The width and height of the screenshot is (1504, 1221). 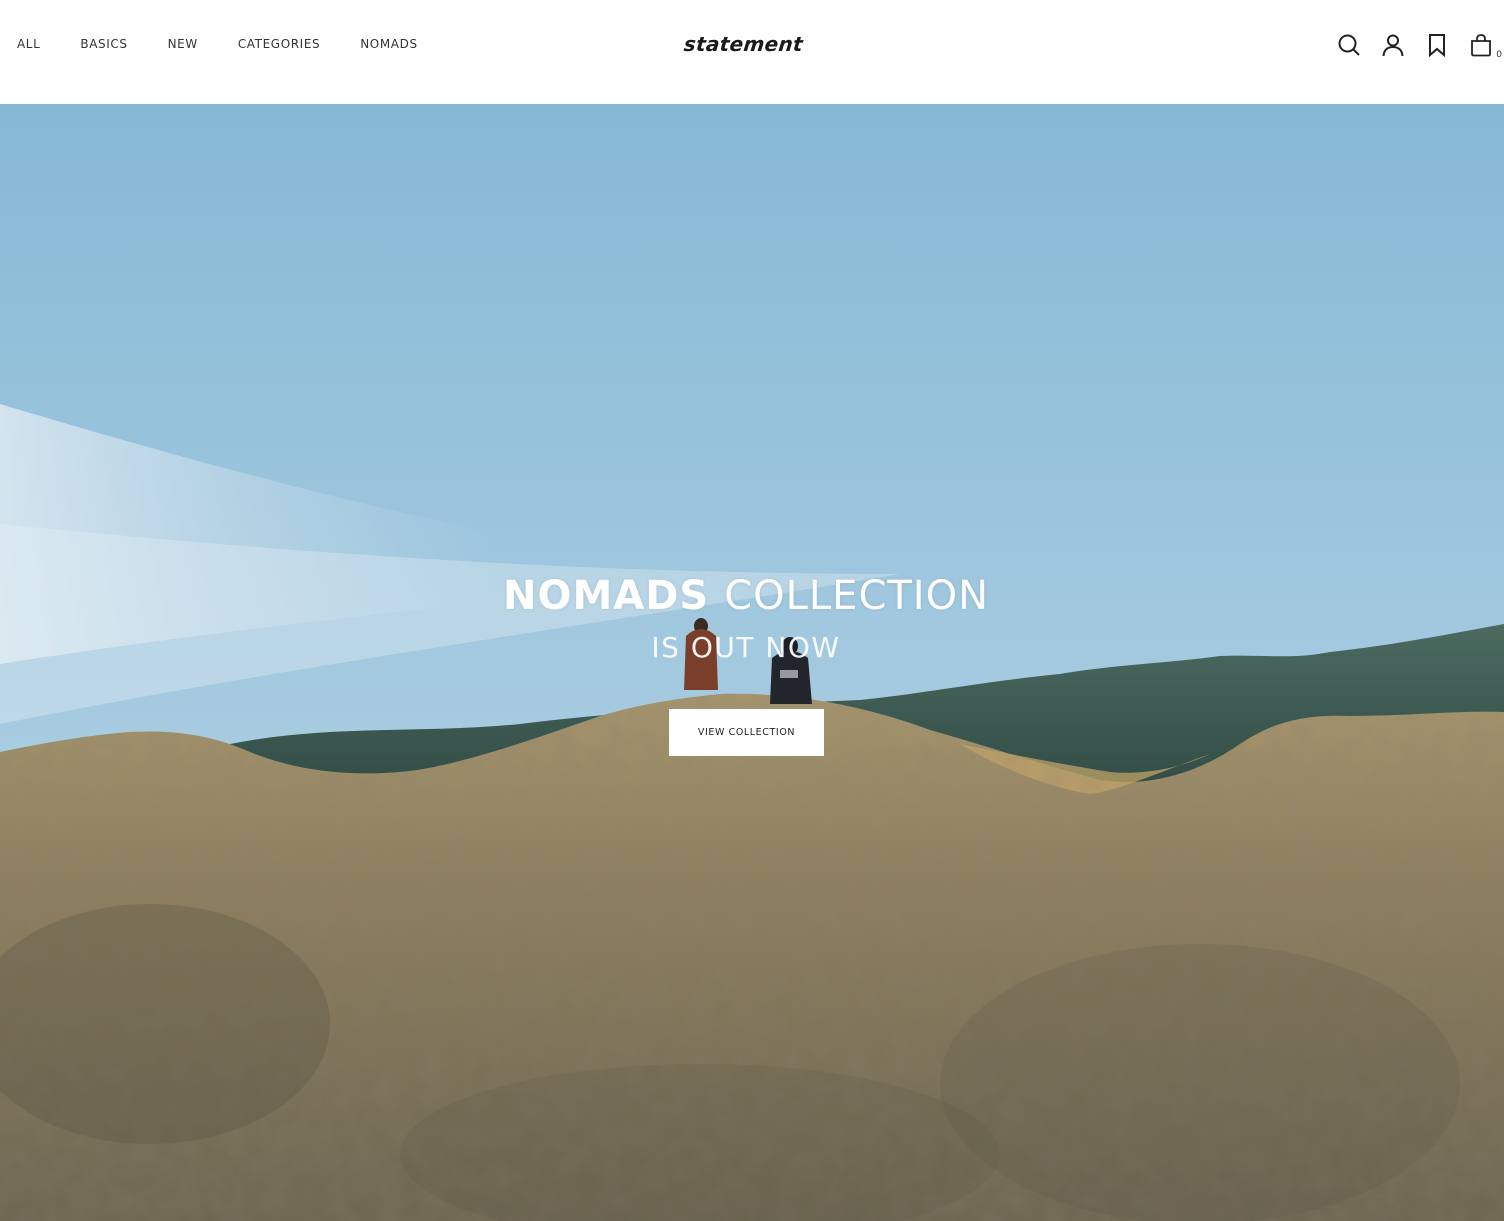 I want to click on hero-subtitle: IS OUT NOW, so click(x=746, y=647).